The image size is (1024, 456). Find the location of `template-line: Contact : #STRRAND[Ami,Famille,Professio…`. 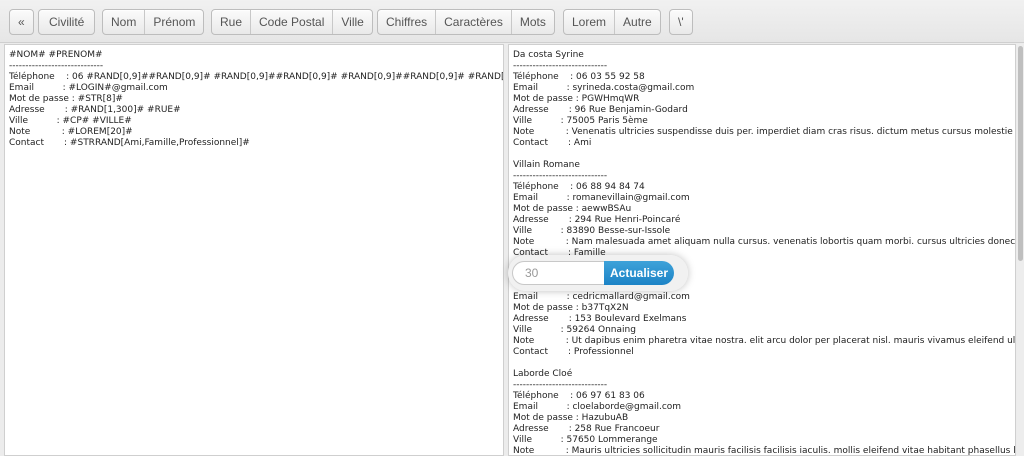

template-line: Contact : #STRRAND[Ami,Famille,Professio… is located at coordinates (129, 143).